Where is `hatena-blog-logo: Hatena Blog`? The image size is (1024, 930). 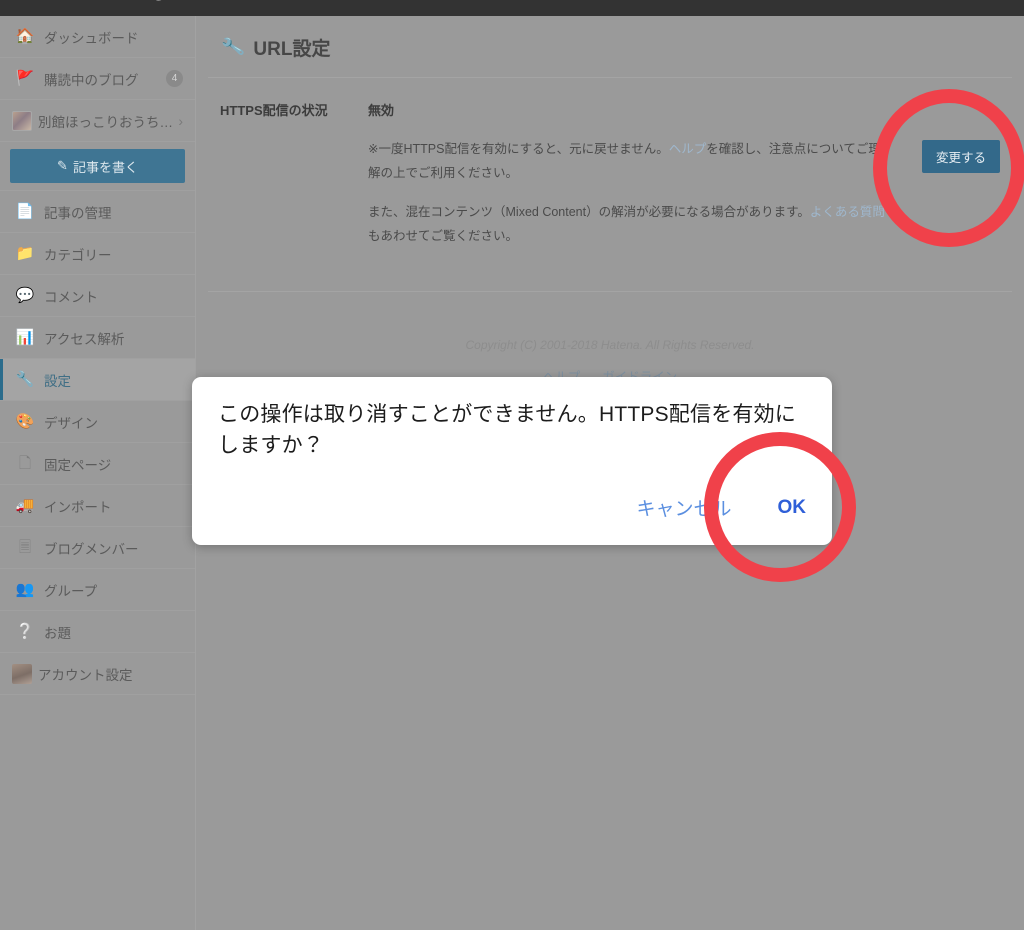
hatena-blog-logo: Hatena Blog is located at coordinates (90, 1).